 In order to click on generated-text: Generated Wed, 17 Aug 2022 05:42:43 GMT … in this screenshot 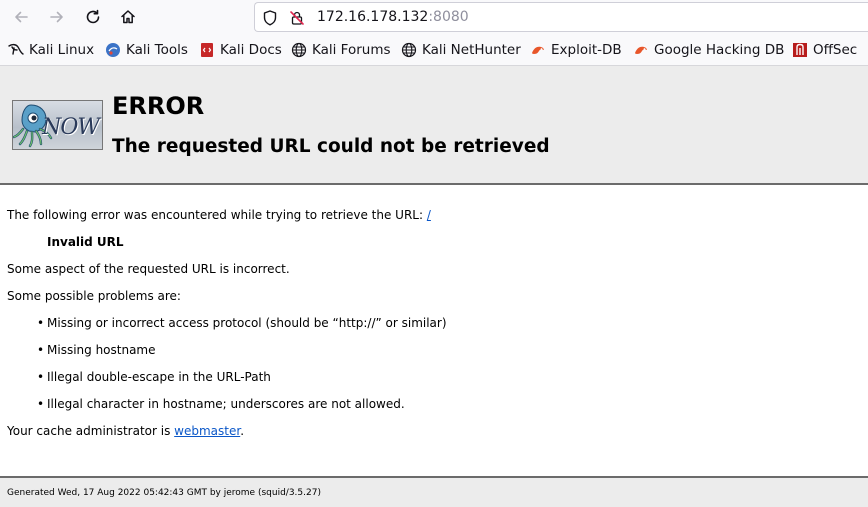, I will do `click(164, 493)`.